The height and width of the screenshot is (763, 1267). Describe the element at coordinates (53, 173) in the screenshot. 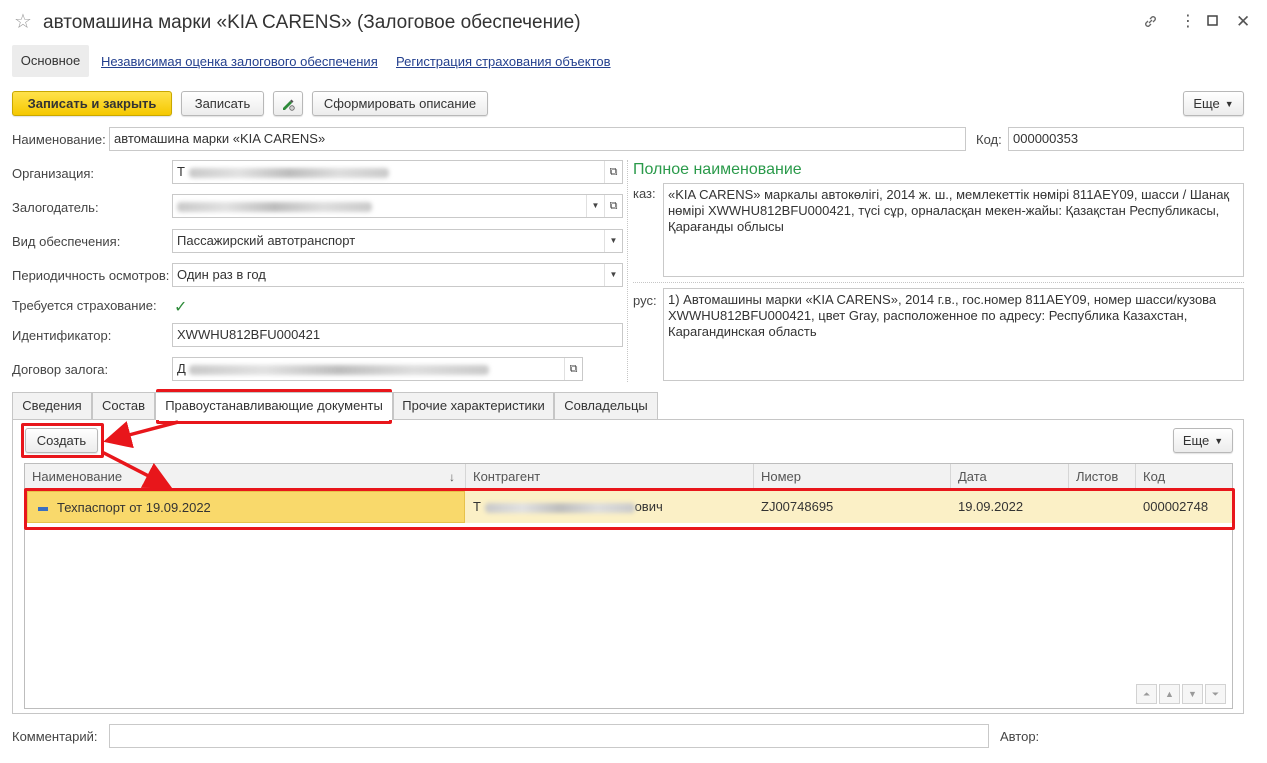

I see `organization-label: Организация:` at that location.